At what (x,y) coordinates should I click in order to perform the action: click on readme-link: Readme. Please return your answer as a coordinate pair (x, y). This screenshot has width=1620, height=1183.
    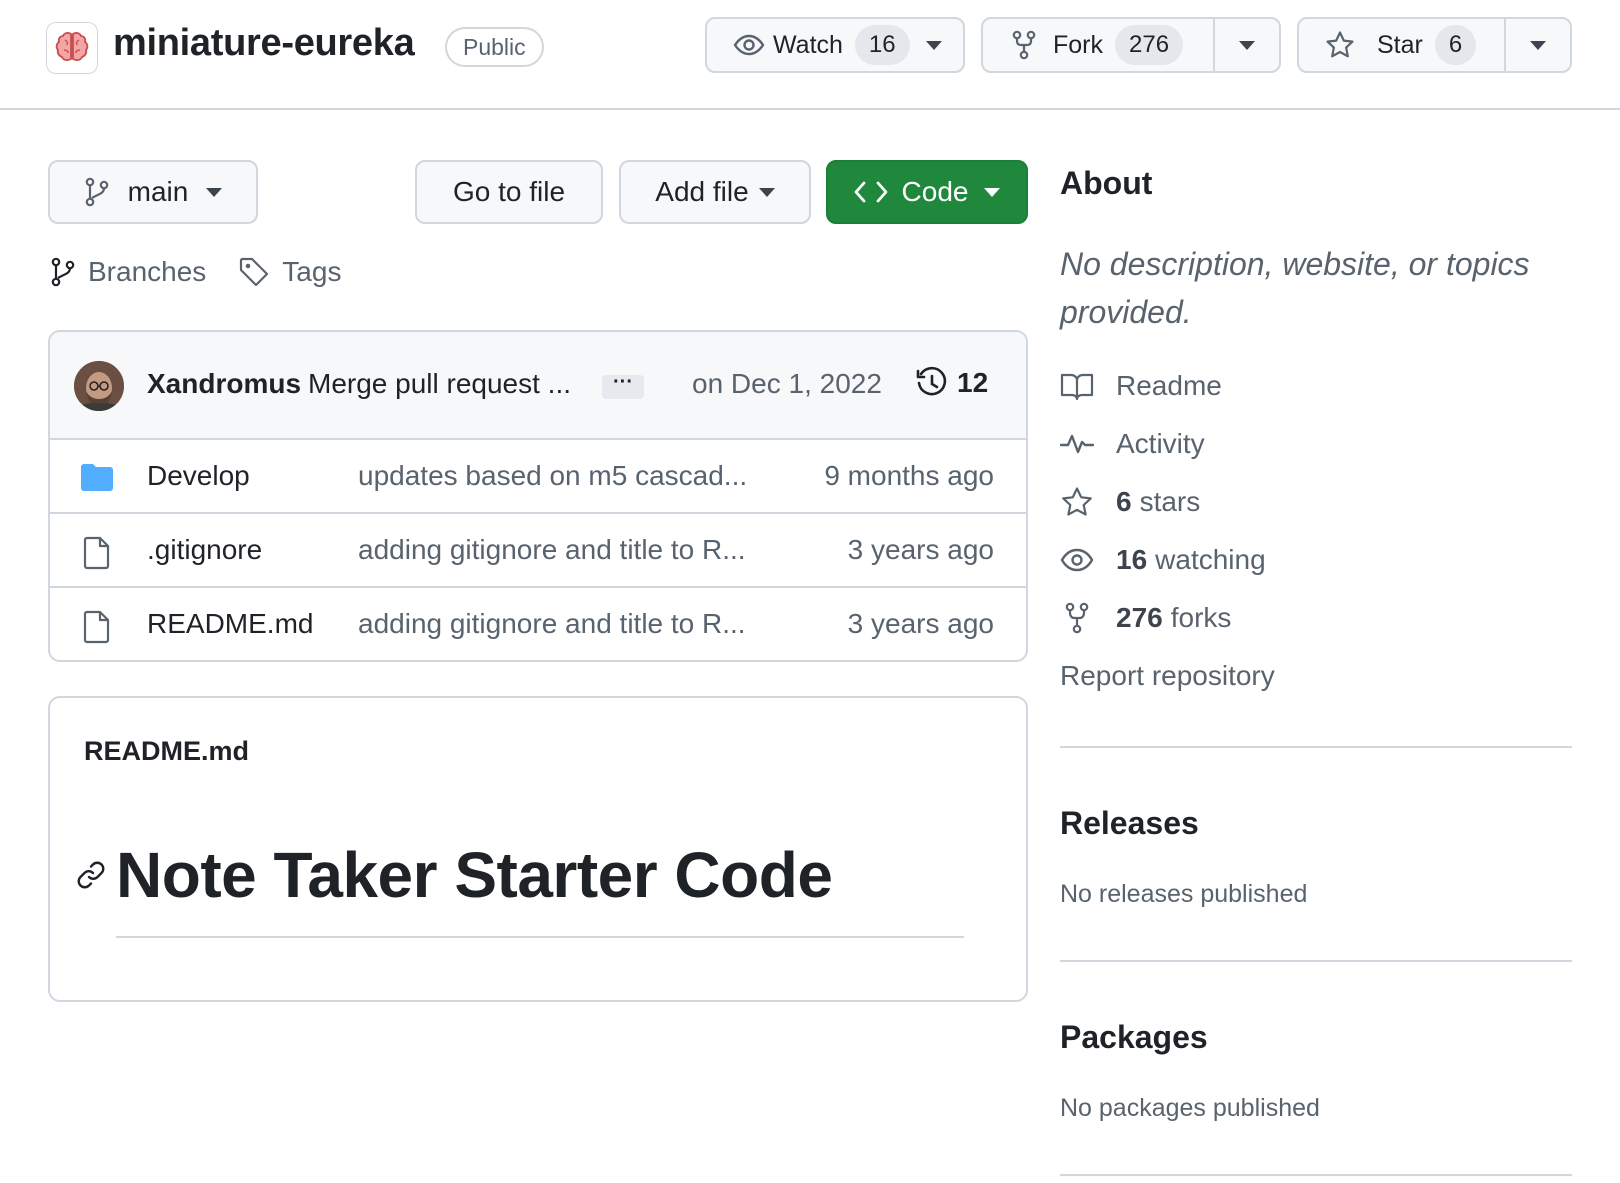
    Looking at the image, I should click on (1141, 386).